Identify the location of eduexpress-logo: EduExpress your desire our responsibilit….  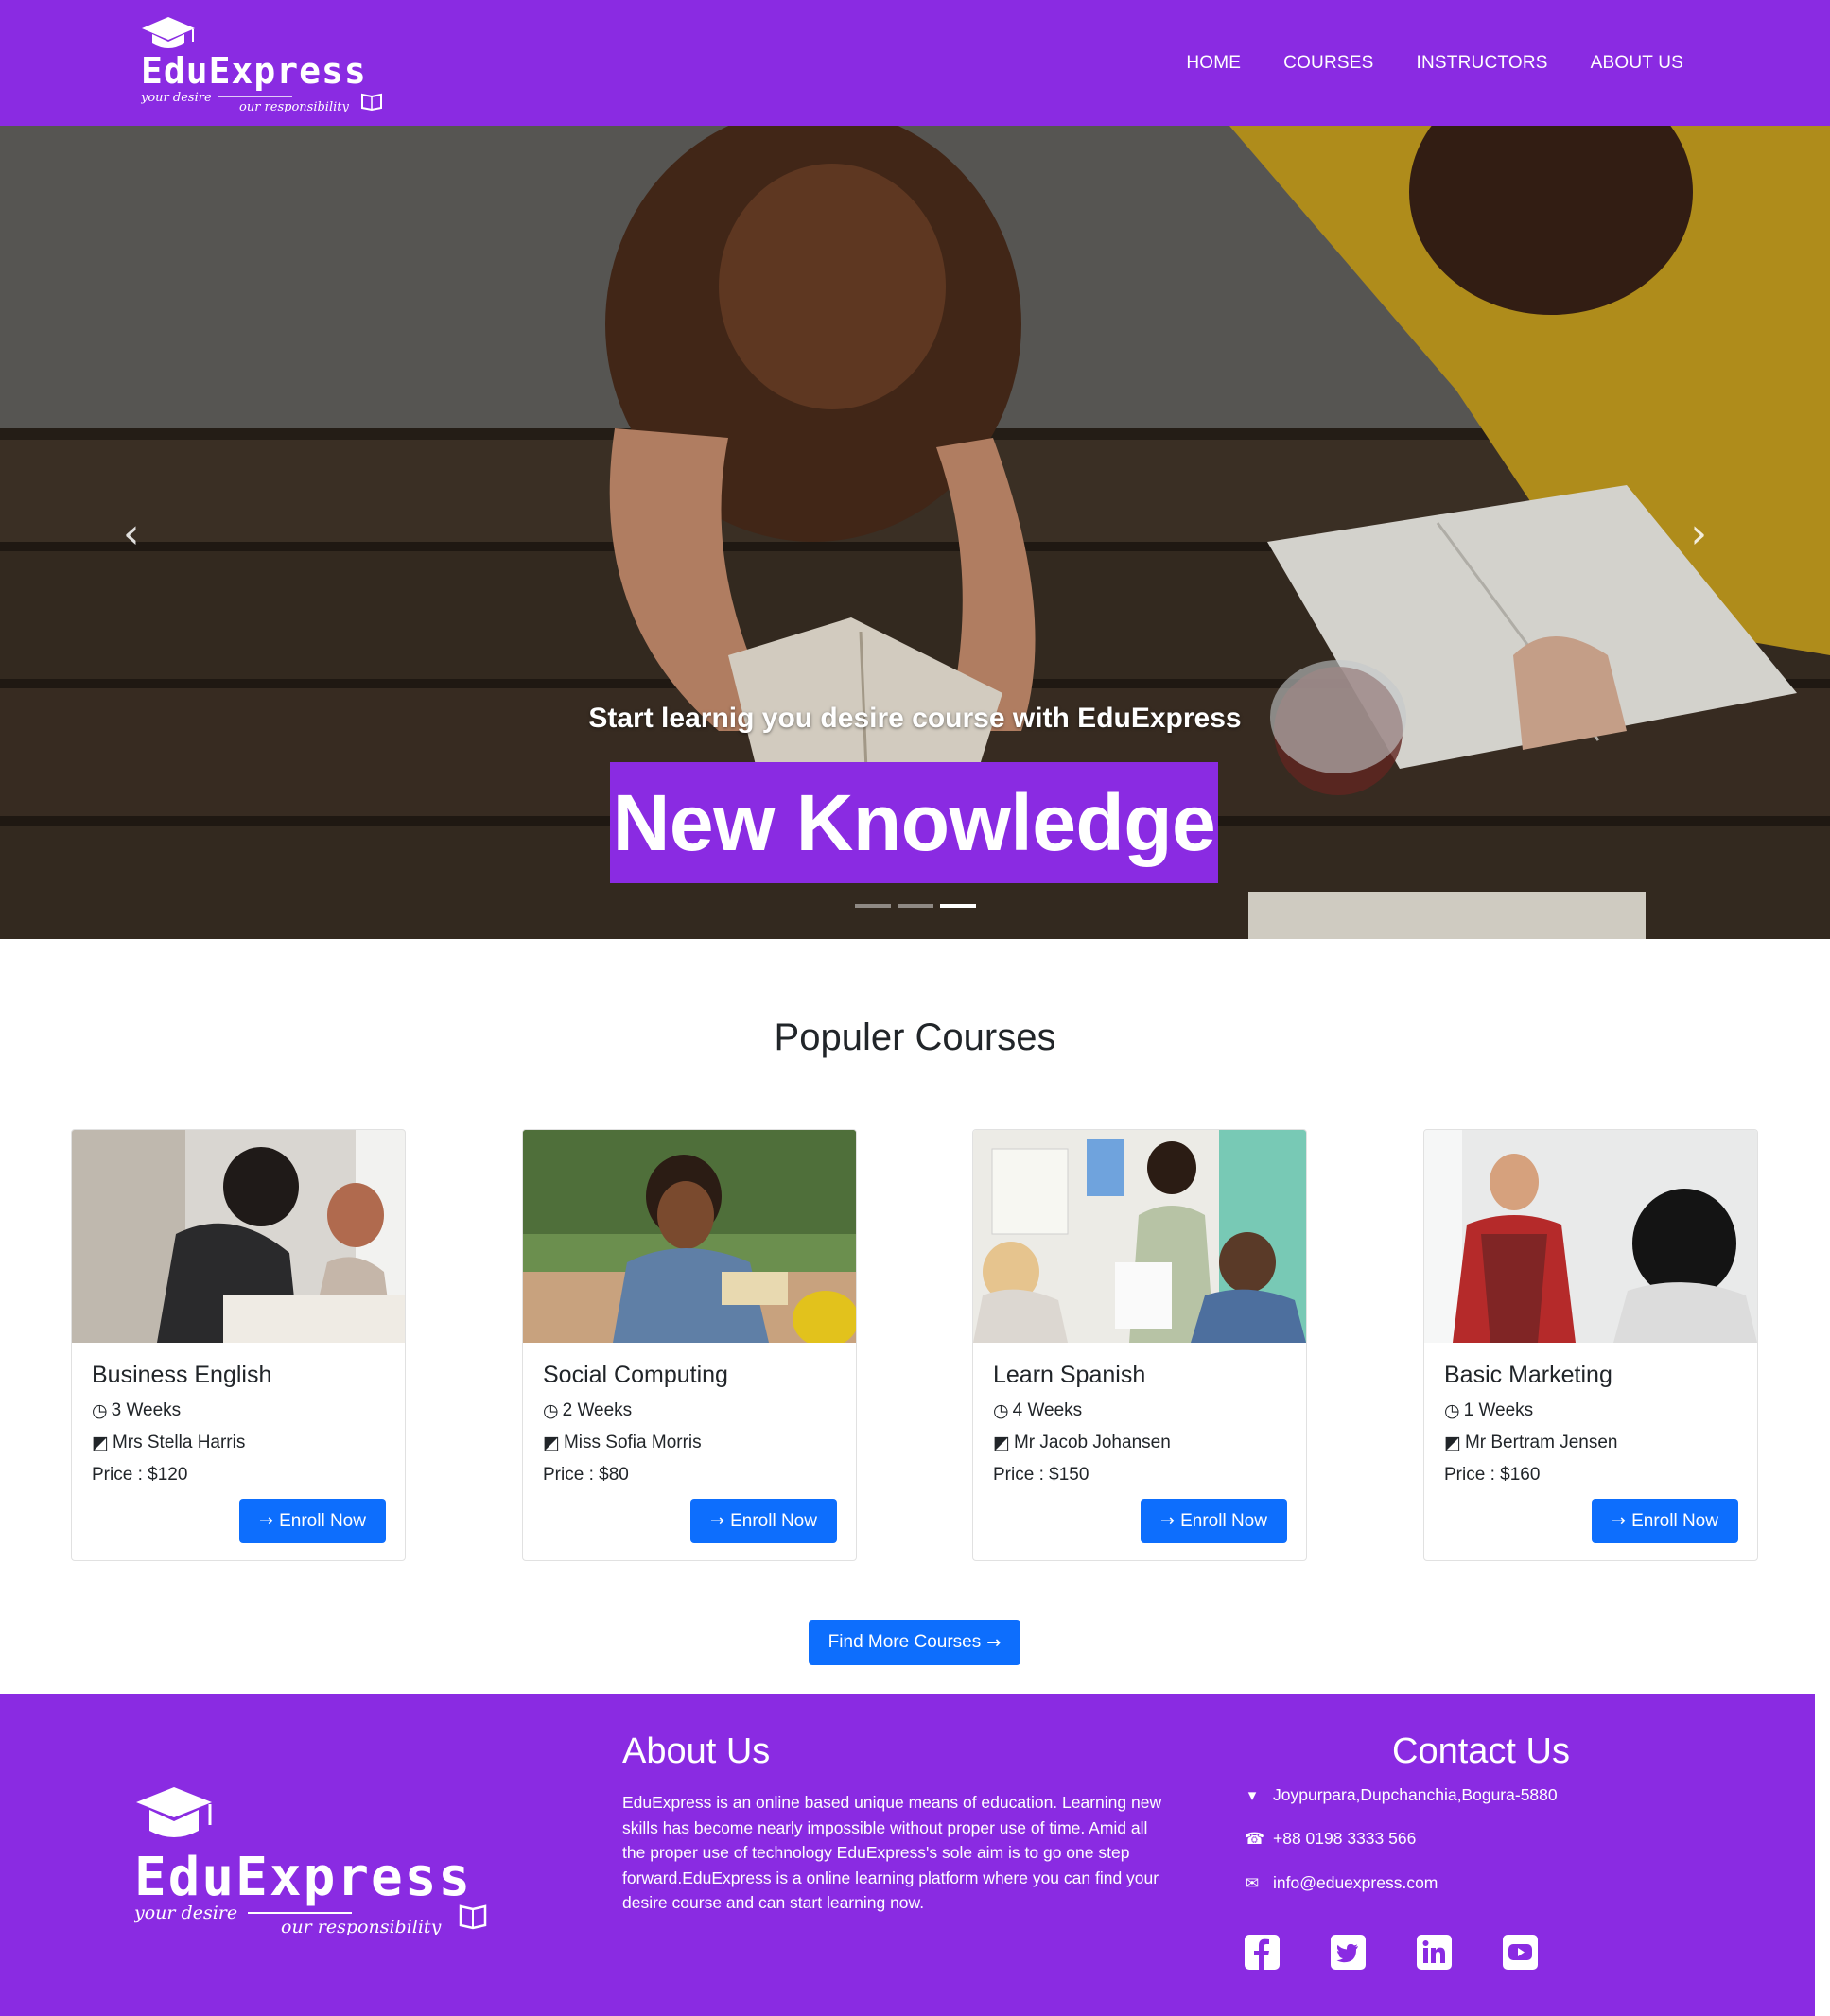
(264, 63).